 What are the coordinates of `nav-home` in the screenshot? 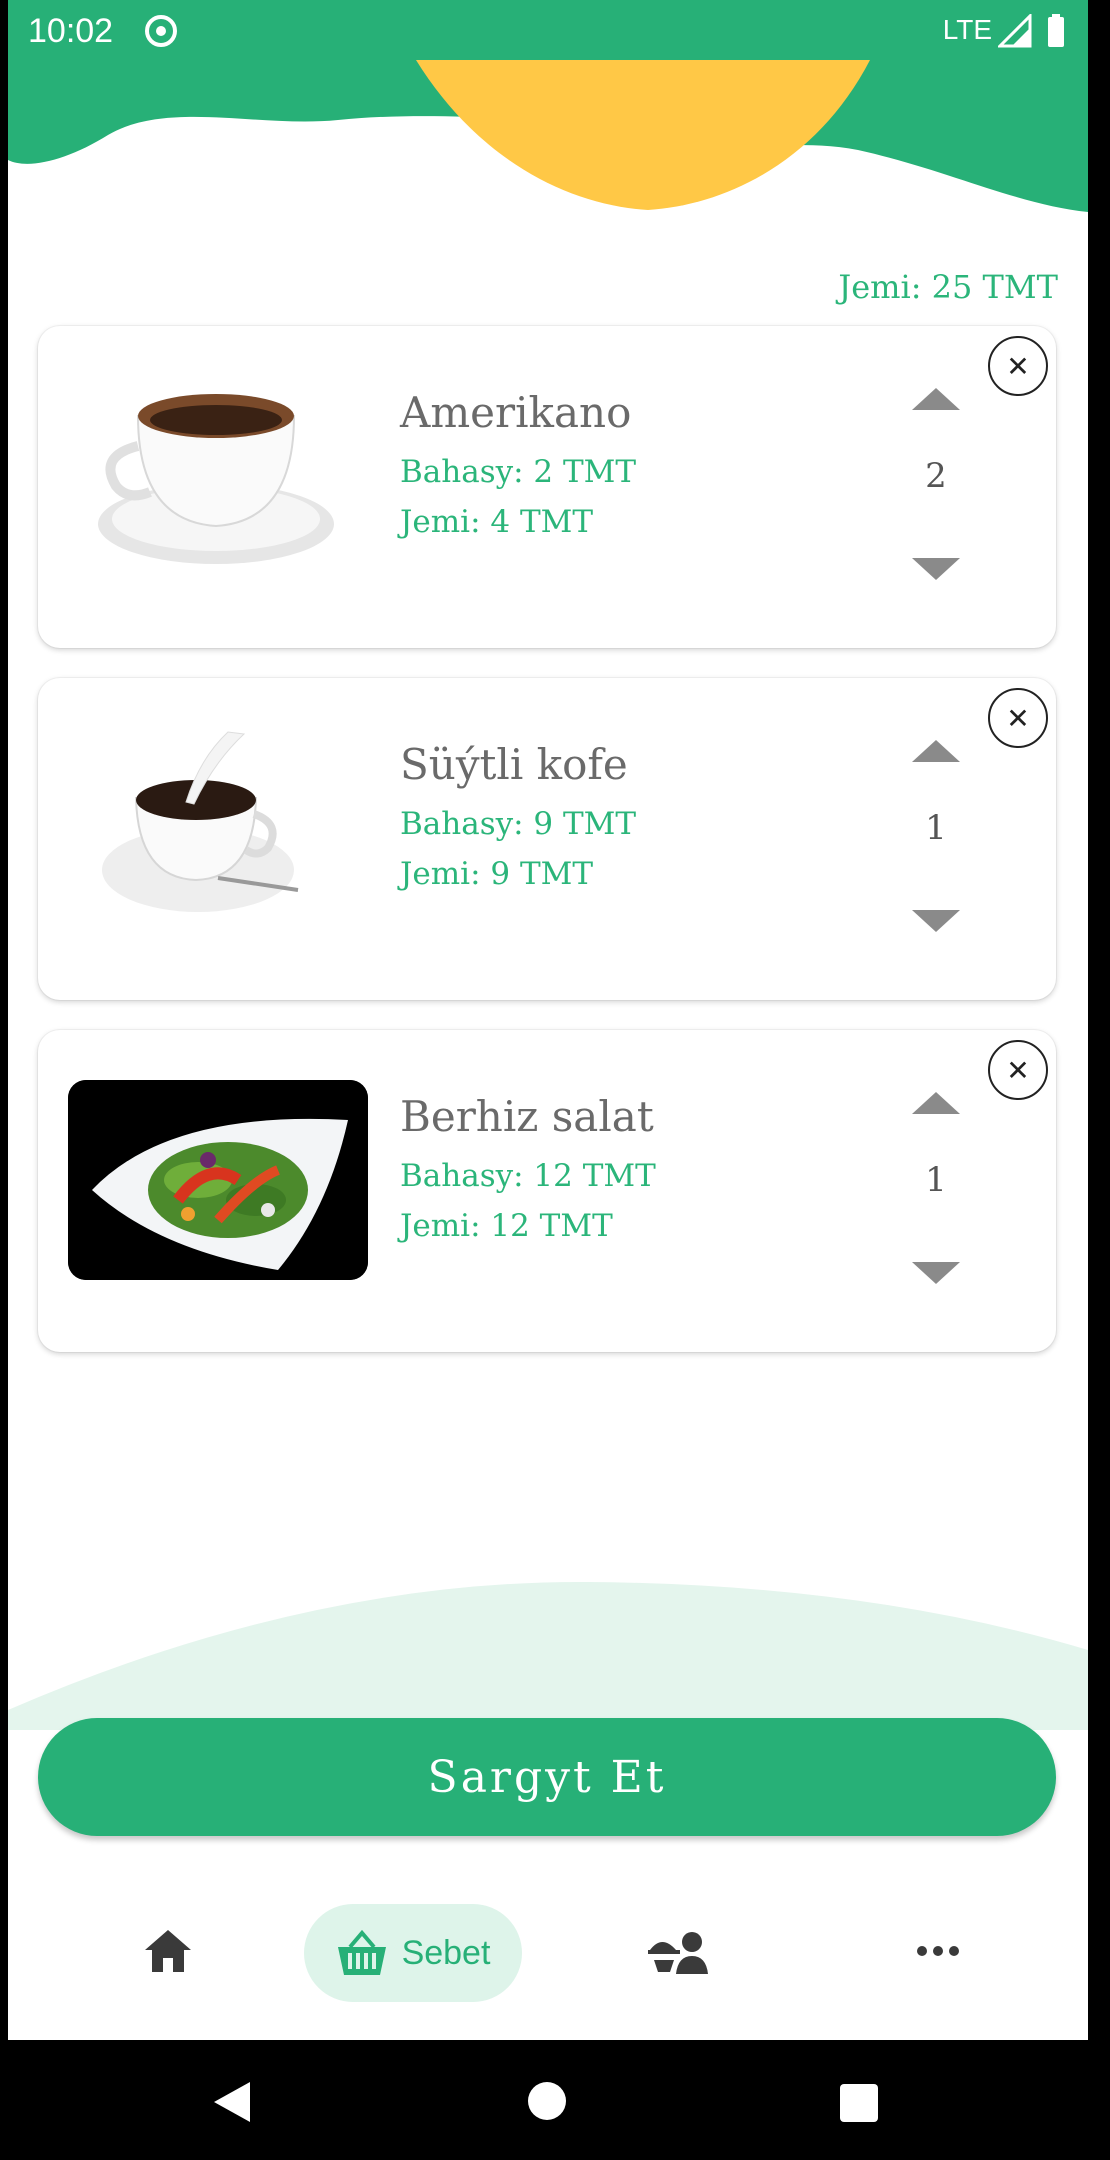 It's located at (168, 1951).